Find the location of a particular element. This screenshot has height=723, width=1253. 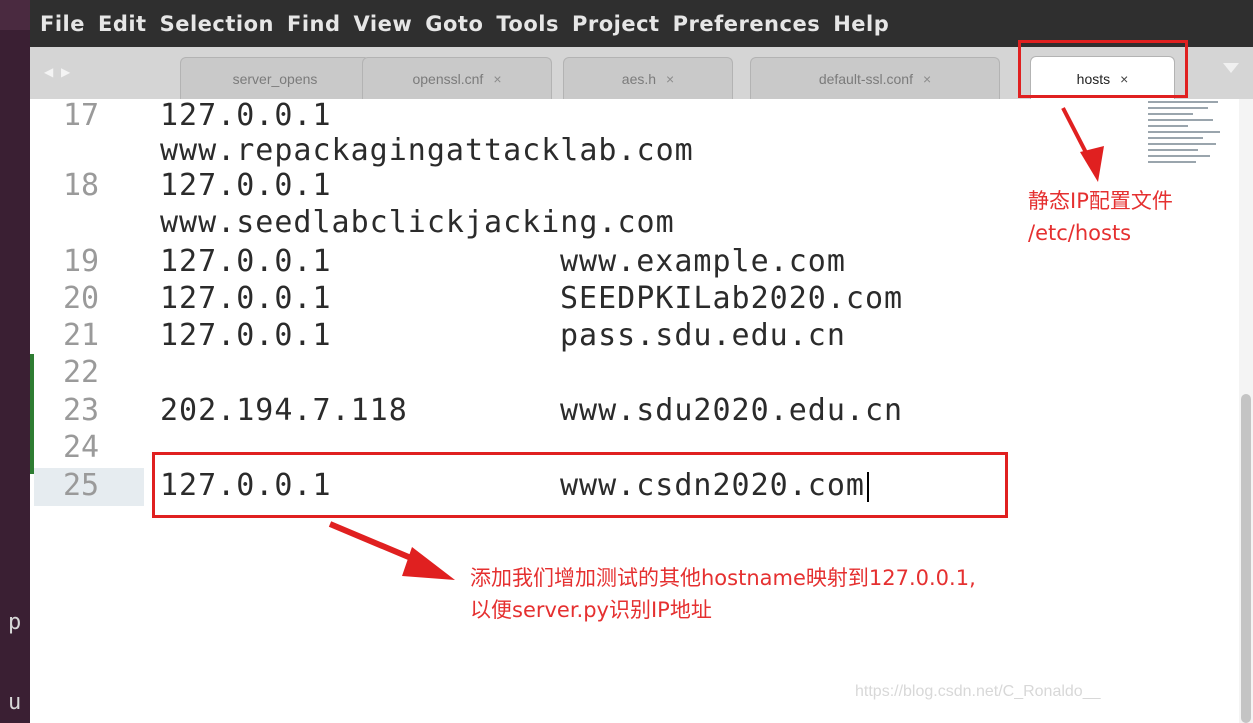

tab-label: server_opens is located at coordinates (275, 78).